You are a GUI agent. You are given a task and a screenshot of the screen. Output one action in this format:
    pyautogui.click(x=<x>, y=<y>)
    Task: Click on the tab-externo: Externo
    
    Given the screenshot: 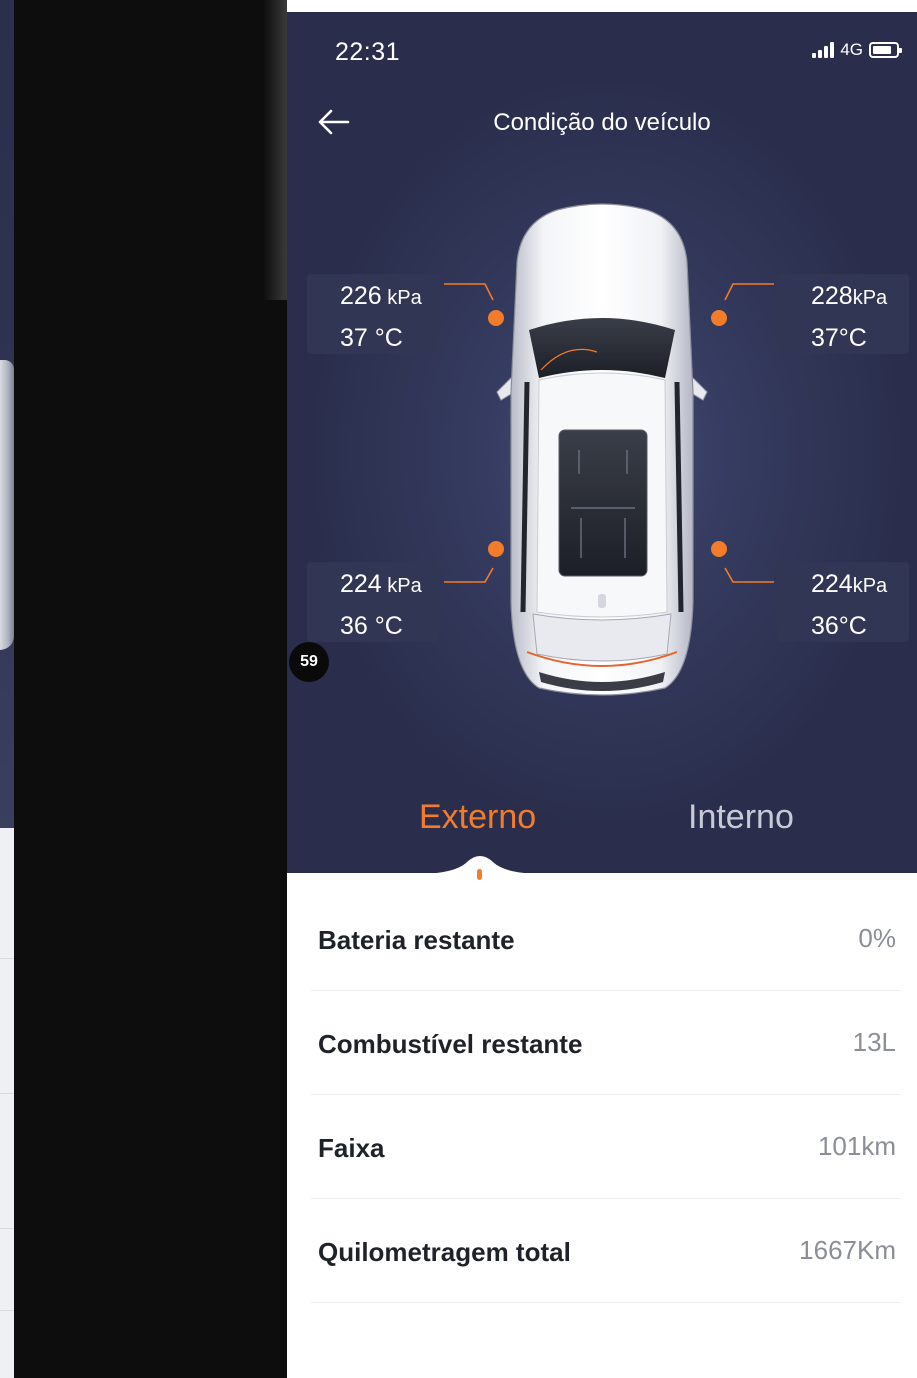 What is the action you would take?
    pyautogui.click(x=477, y=817)
    